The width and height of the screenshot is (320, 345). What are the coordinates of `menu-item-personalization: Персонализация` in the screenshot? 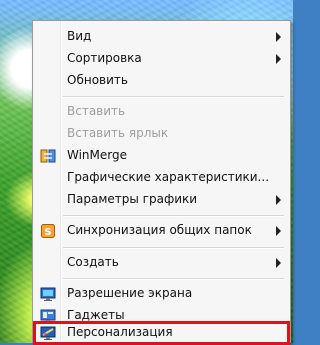 It's located at (161, 333).